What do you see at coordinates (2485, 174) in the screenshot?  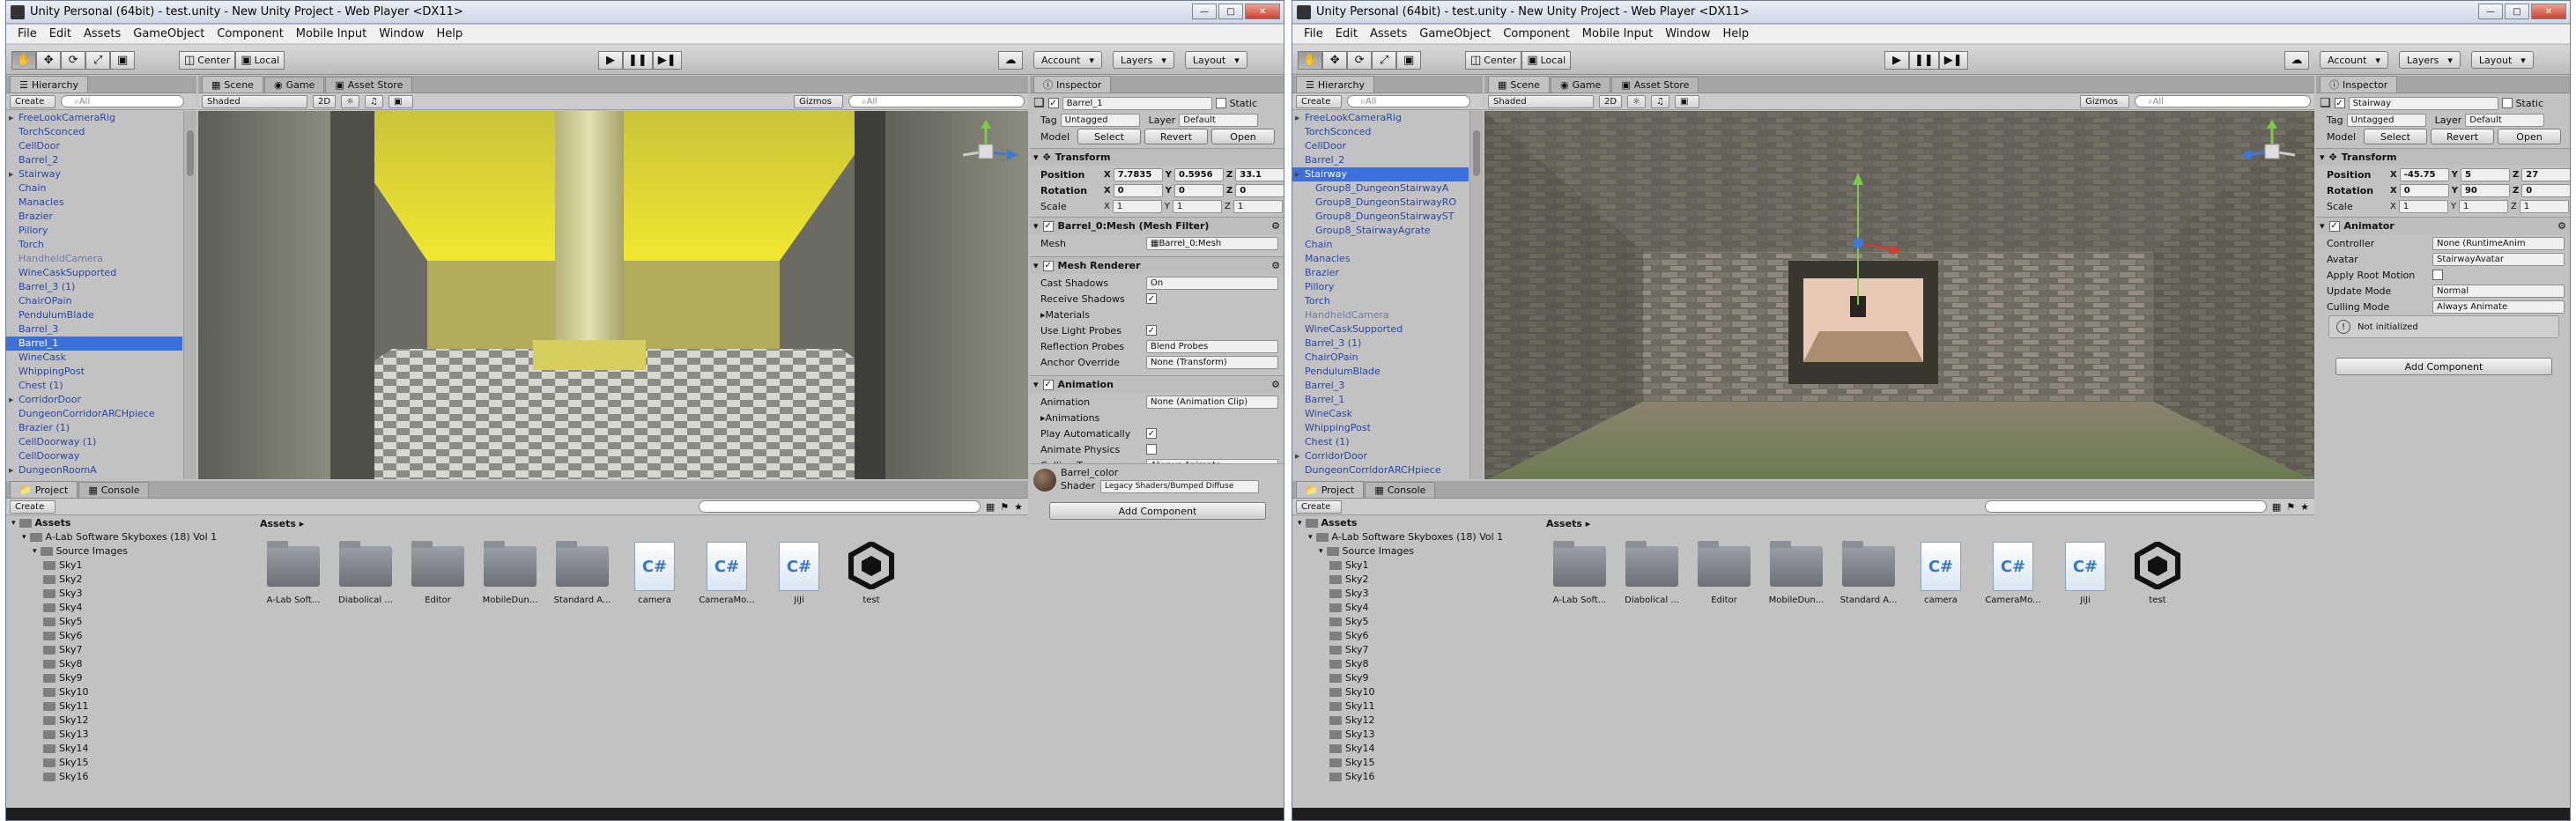 I see `position-y-field: 5` at bounding box center [2485, 174].